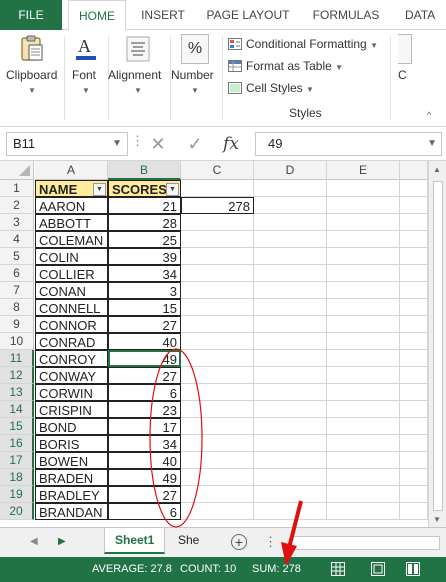 The width and height of the screenshot is (446, 582). I want to click on cell-b10: 40, so click(144, 341).